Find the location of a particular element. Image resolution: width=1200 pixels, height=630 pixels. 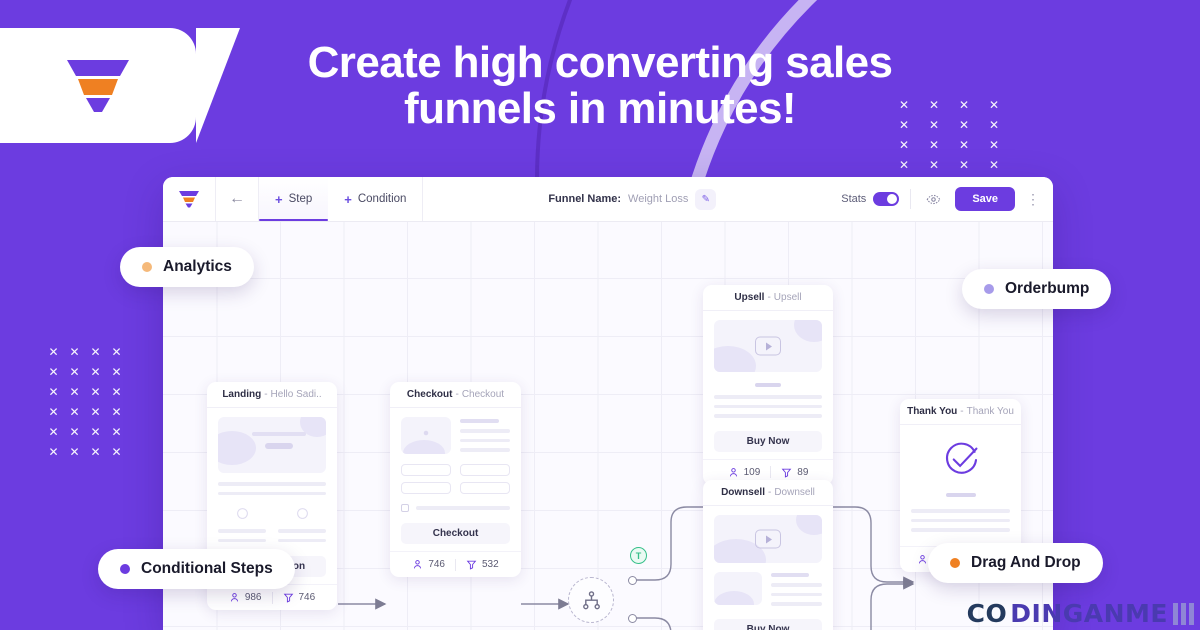

true-badge: T is located at coordinates (638, 555).